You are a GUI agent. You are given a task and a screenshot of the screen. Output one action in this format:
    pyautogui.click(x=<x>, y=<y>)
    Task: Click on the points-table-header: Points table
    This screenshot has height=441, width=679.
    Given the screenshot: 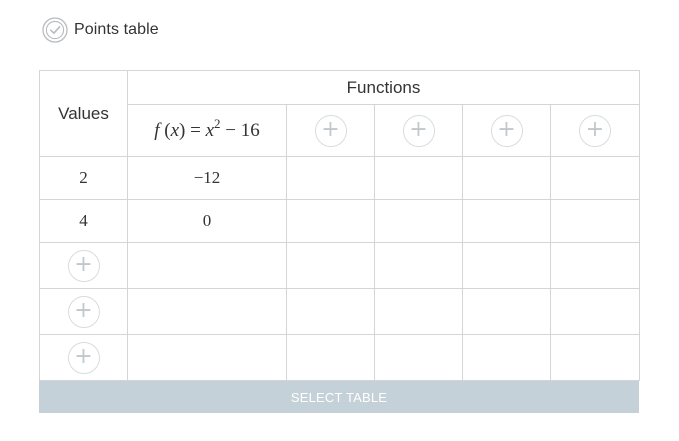 What is the action you would take?
    pyautogui.click(x=100, y=30)
    